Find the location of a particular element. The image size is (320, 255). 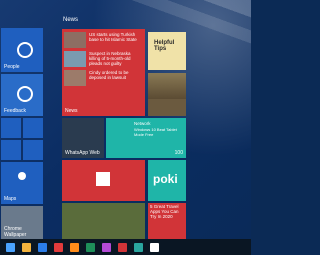

tile-maps-label: Maps is located at coordinates (10, 199).